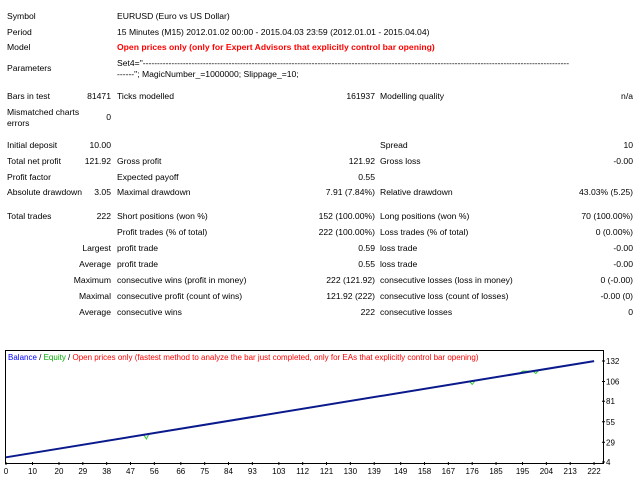 Image resolution: width=640 pixels, height=480 pixels. Describe the element at coordinates (82, 471) in the screenshot. I see `x-tick-label: 29` at that location.